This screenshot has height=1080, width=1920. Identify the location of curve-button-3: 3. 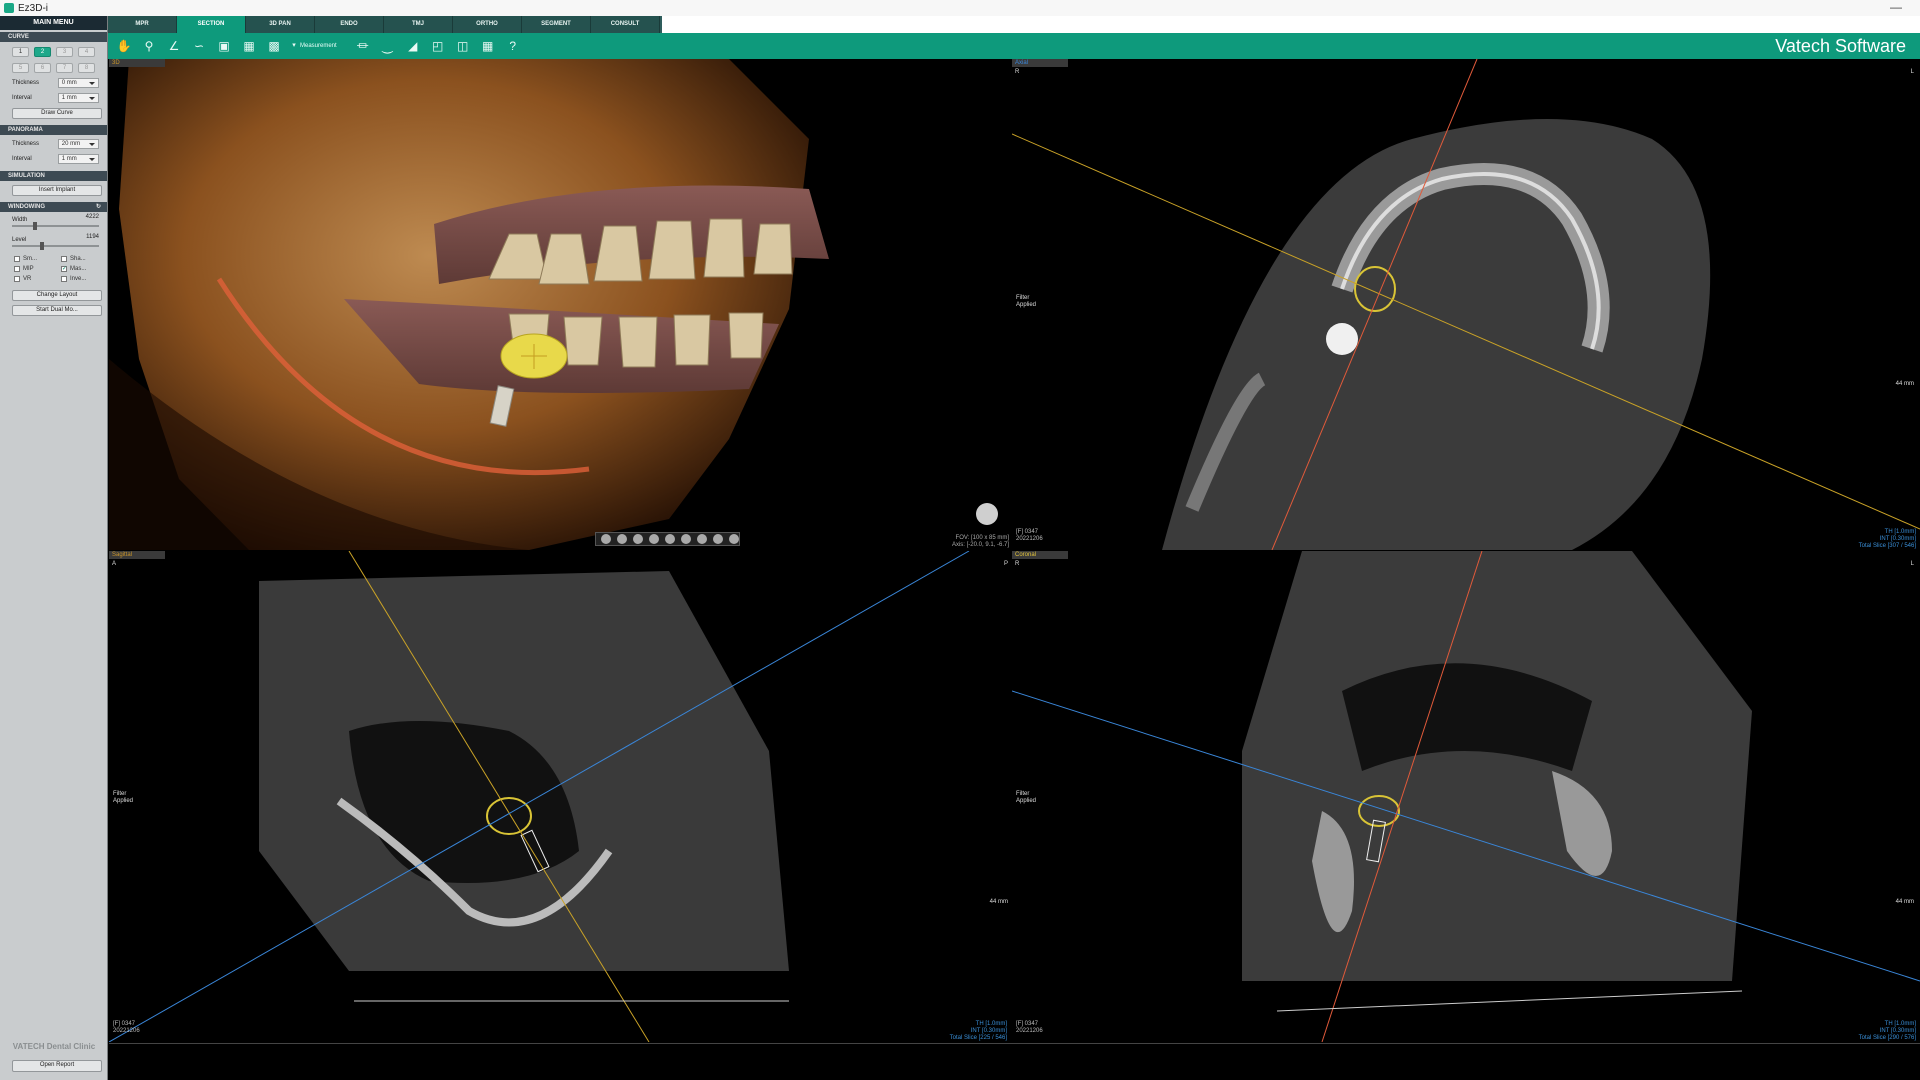
(64, 52).